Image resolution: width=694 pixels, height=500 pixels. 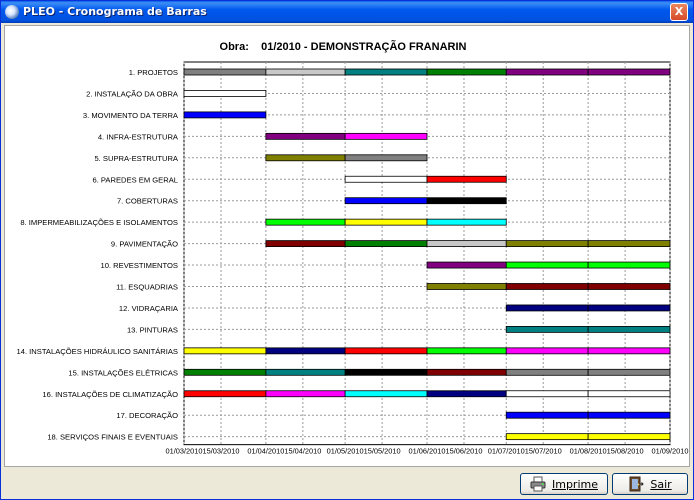 I want to click on print-button: Imprime, so click(x=564, y=484).